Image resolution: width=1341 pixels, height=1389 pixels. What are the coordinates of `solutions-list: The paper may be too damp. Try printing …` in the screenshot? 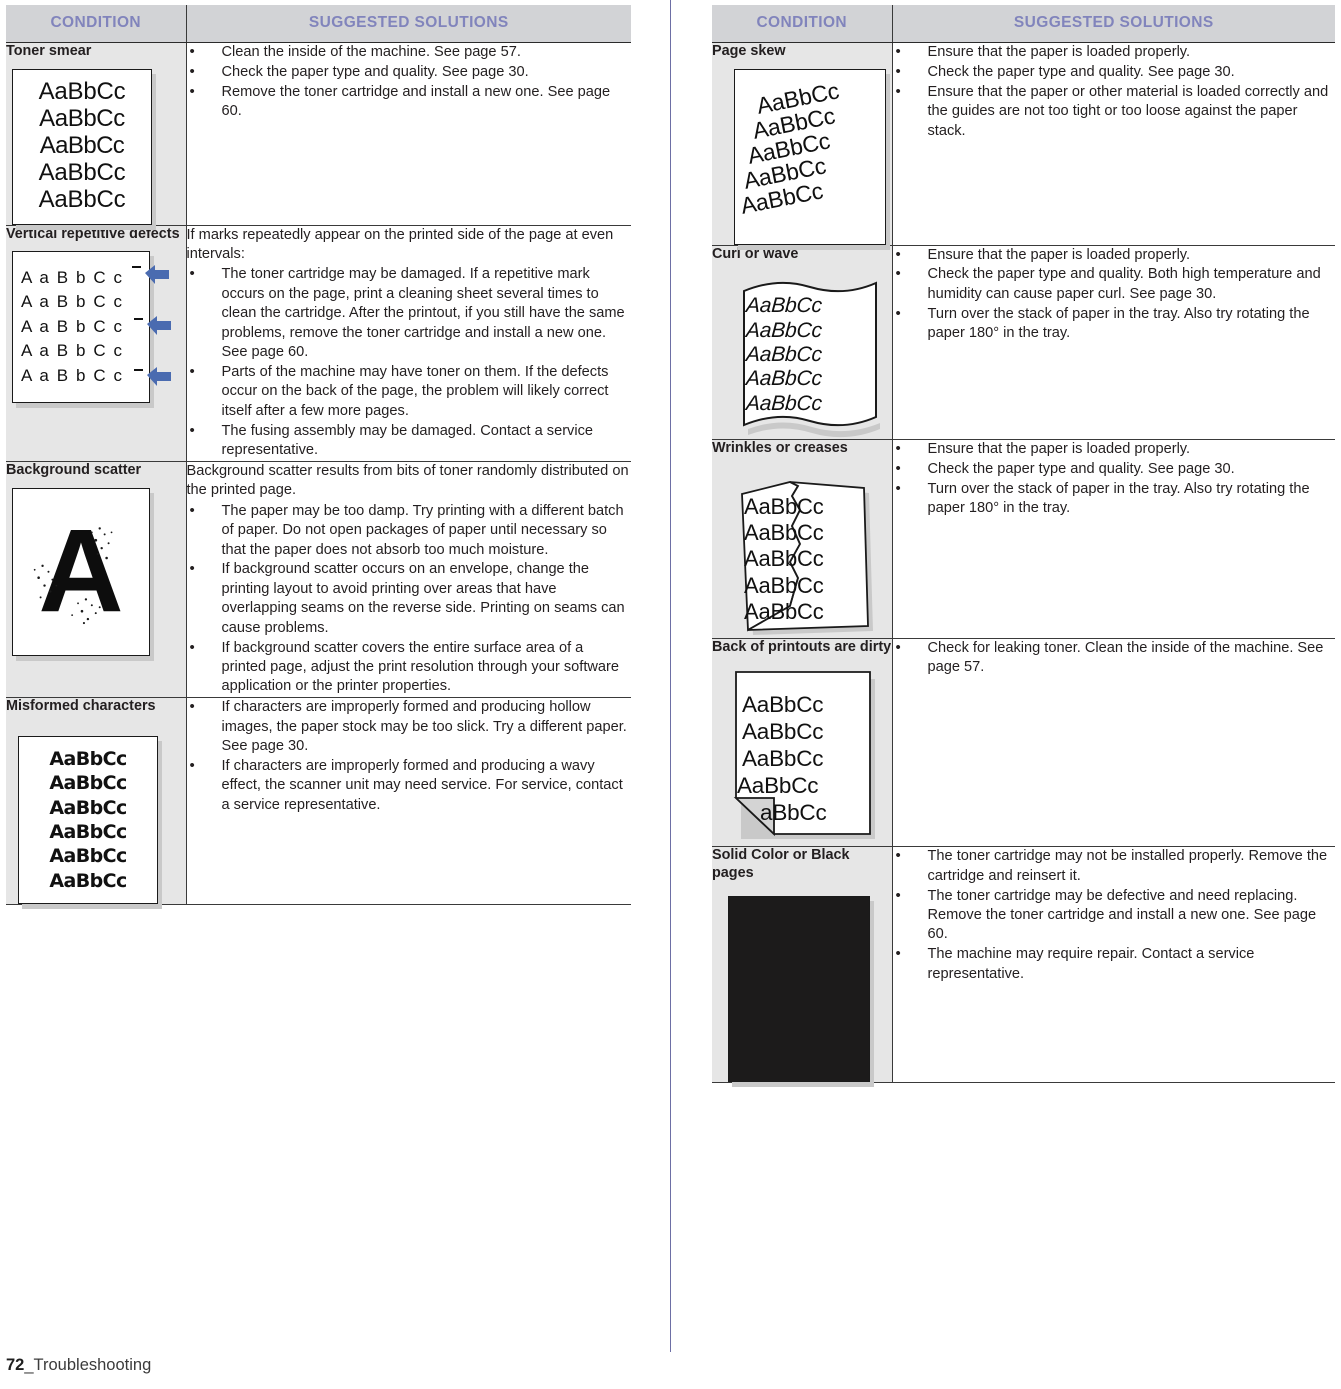 It's located at (409, 599).